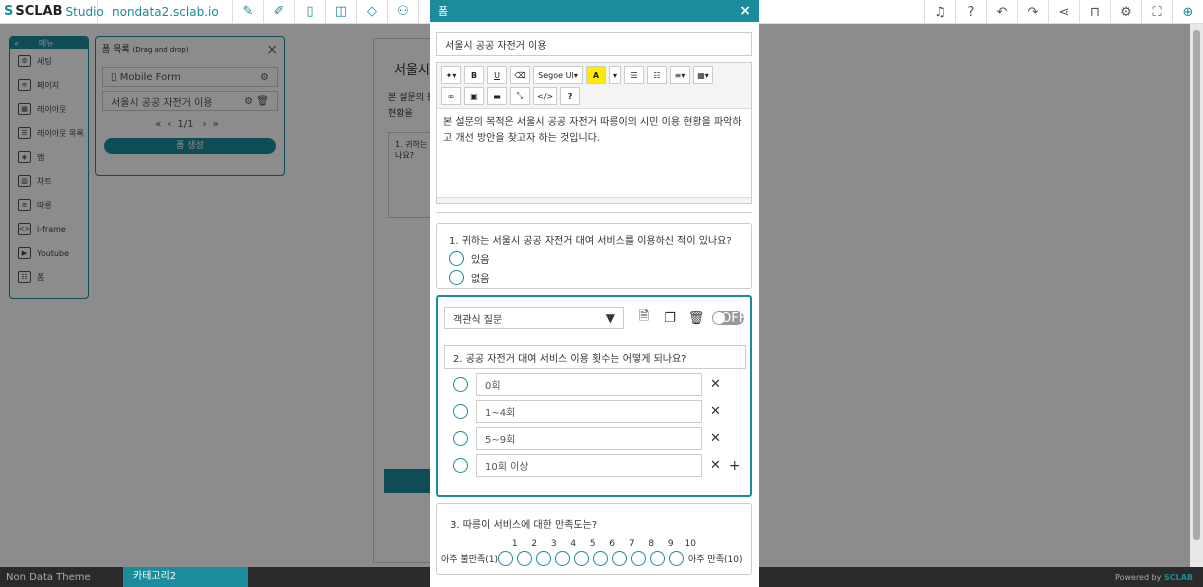 Image resolution: width=1203 pixels, height=587 pixels. What do you see at coordinates (1001, 12) in the screenshot?
I see `undo-icon: ↶` at bounding box center [1001, 12].